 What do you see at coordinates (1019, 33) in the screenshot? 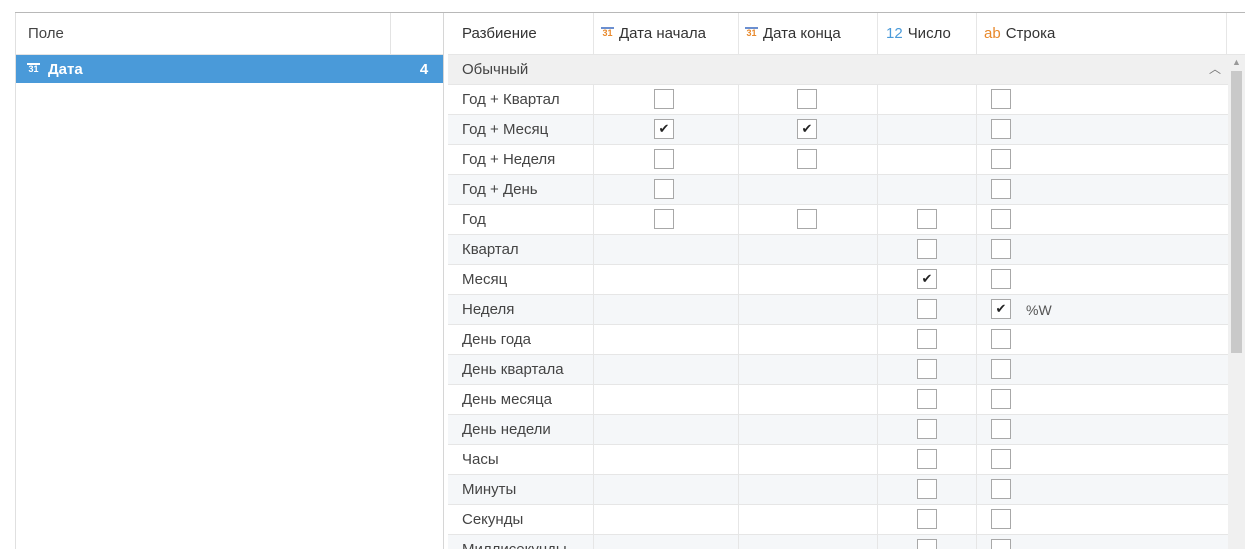
I see `column-header-string: ab Строка` at bounding box center [1019, 33].